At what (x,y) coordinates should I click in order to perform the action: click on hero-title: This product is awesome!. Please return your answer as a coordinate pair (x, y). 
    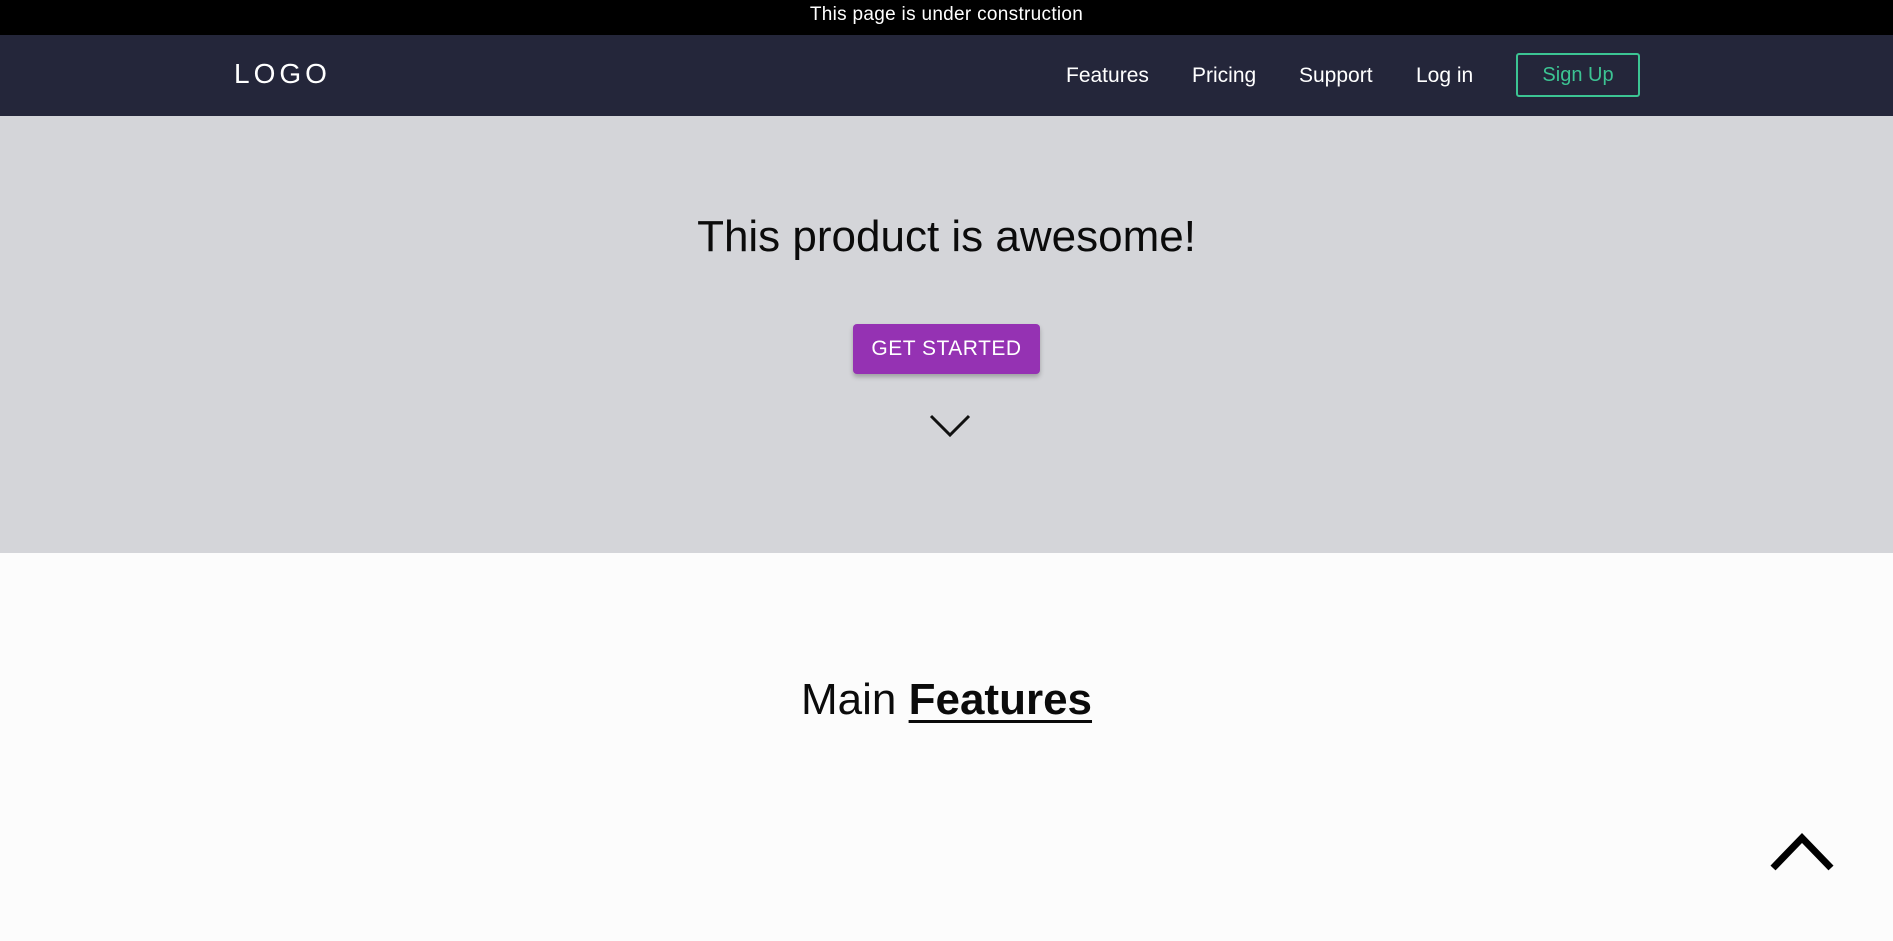
    Looking at the image, I should click on (946, 236).